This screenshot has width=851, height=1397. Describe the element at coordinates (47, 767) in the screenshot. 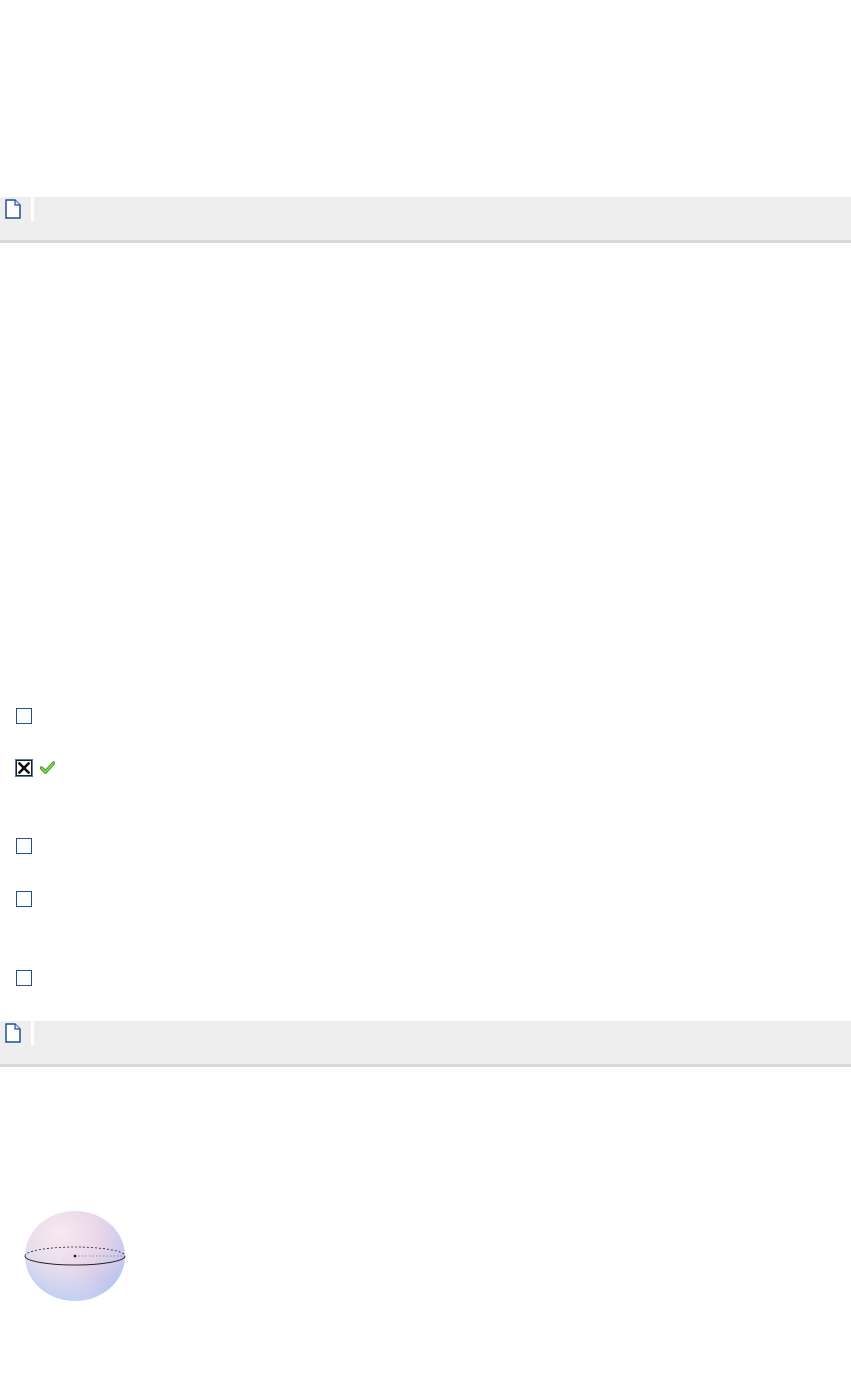

I see `green-checkmark-icon` at that location.